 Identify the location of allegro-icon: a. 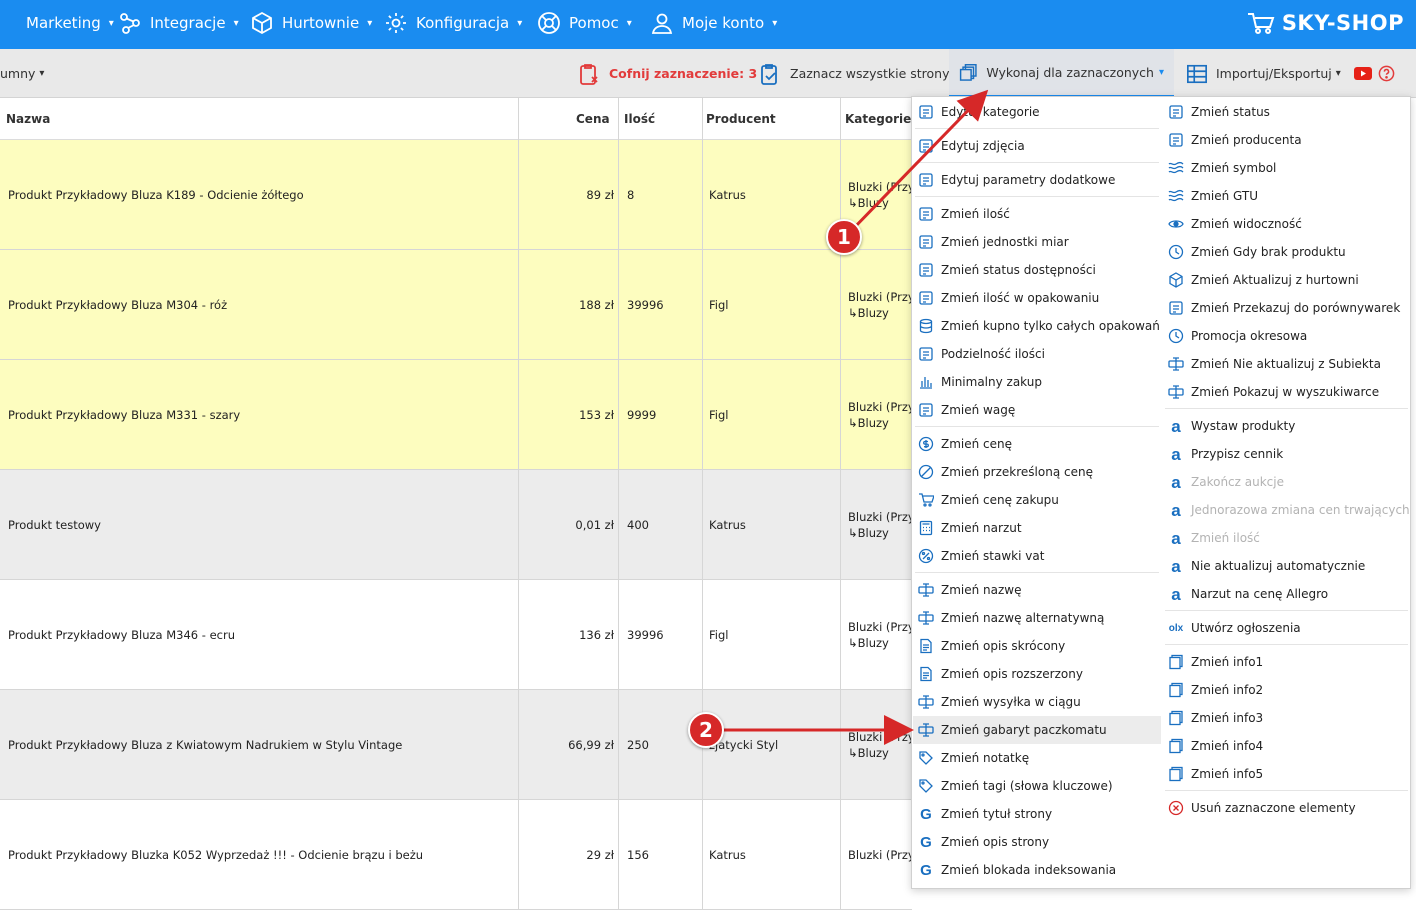
(1176, 566).